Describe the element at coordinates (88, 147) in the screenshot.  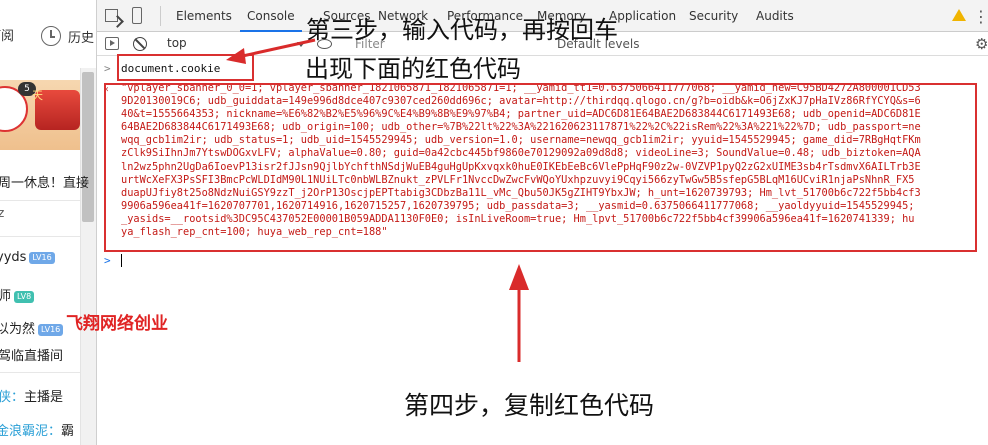
I see `page-scrollbar-thumb` at that location.